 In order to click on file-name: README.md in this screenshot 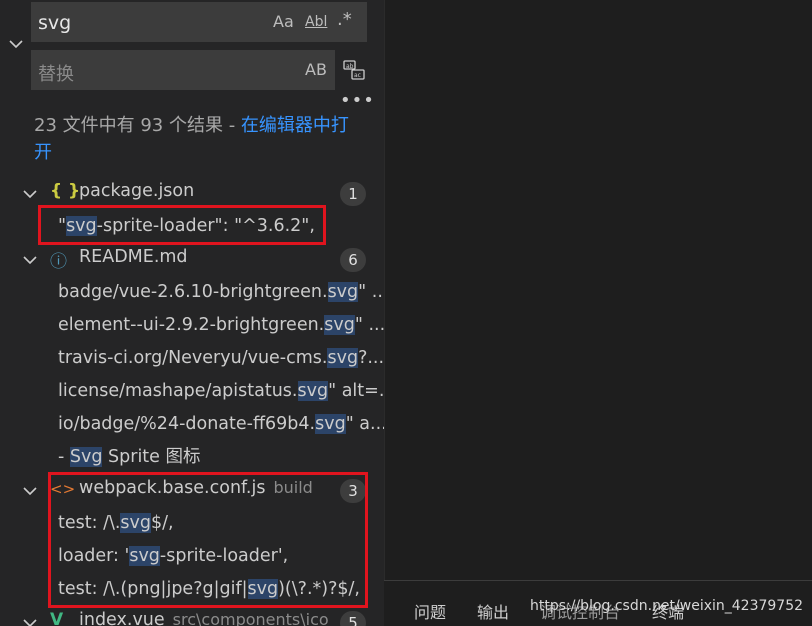, I will do `click(133, 257)`.